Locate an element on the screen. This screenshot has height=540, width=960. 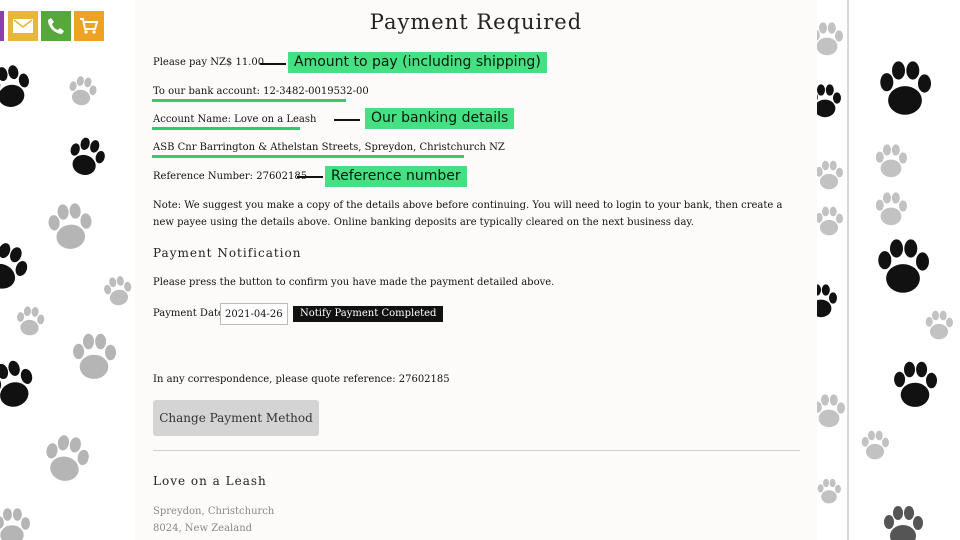
bank-account-line: To our bank account: 12-3482-0019532-00 is located at coordinates (261, 91).